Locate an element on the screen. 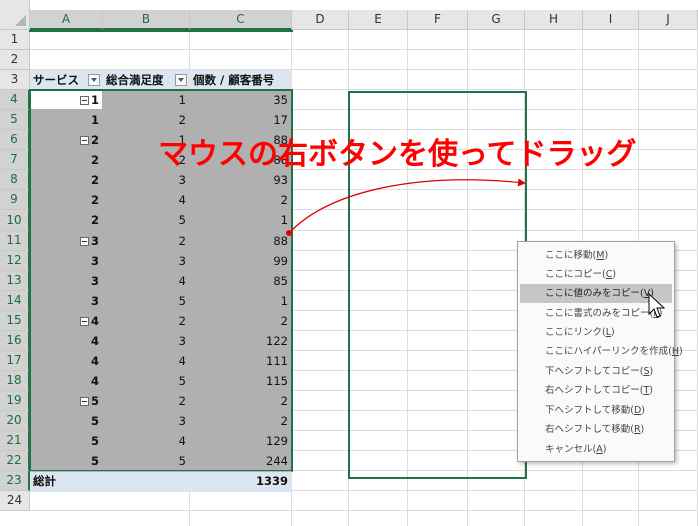 The width and height of the screenshot is (698, 526). mouse-pointer-icon is located at coordinates (657, 305).